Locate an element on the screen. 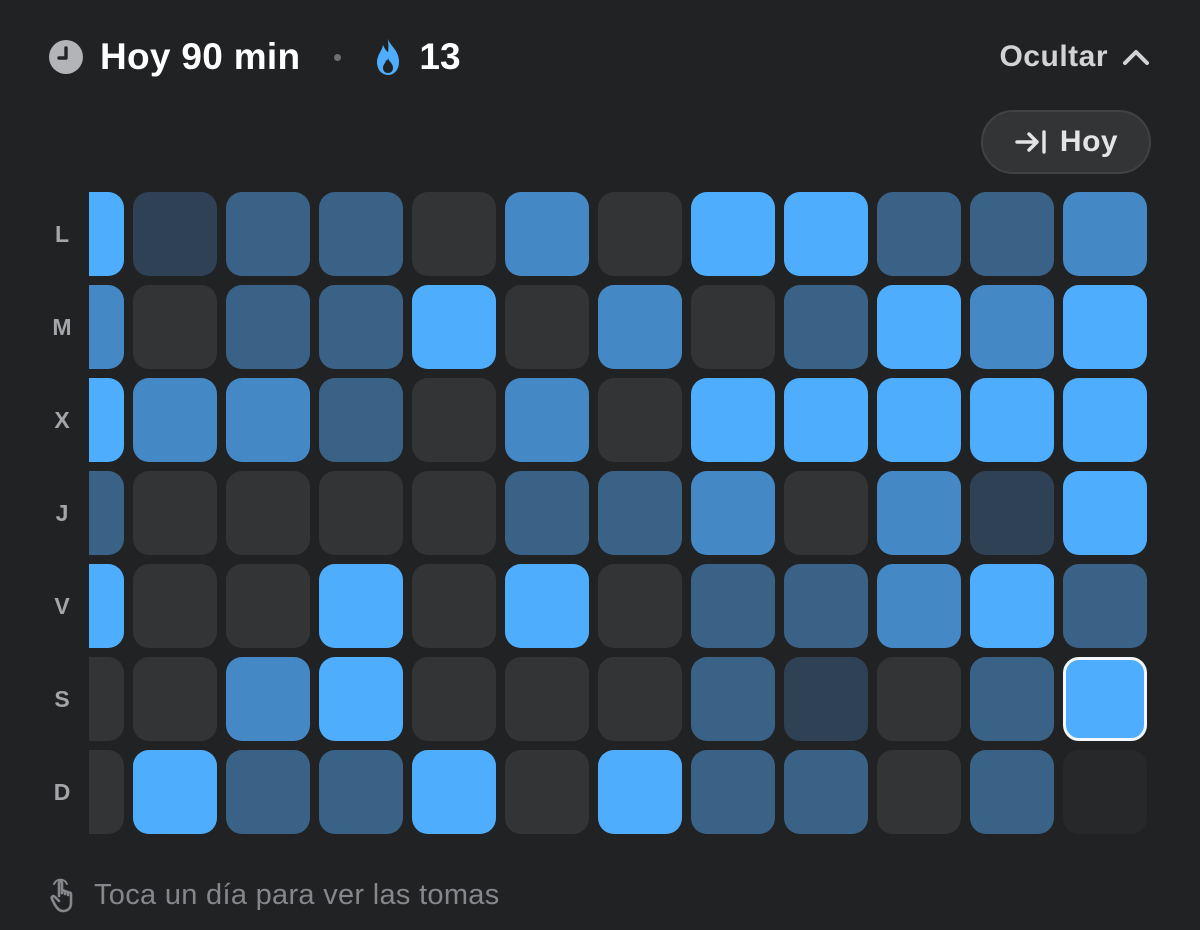 This screenshot has width=1200, height=930. clock-icon is located at coordinates (66, 57).